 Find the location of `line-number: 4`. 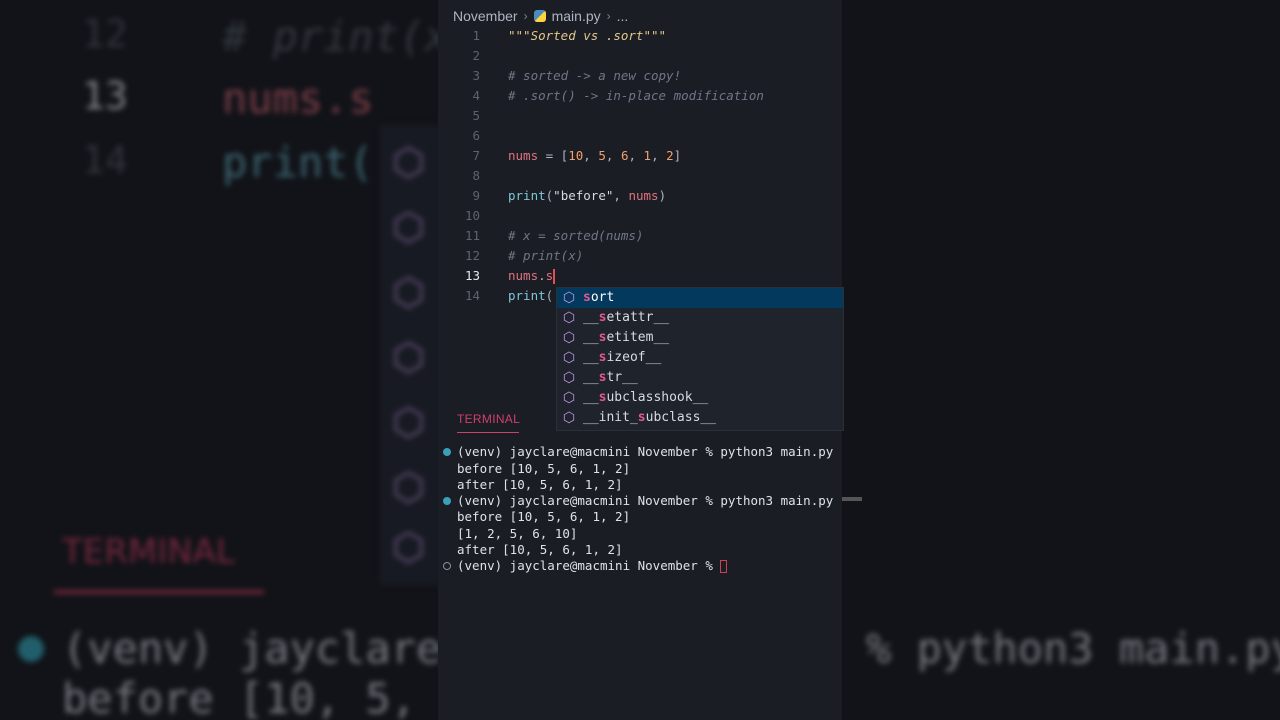

line-number: 4 is located at coordinates (476, 95).